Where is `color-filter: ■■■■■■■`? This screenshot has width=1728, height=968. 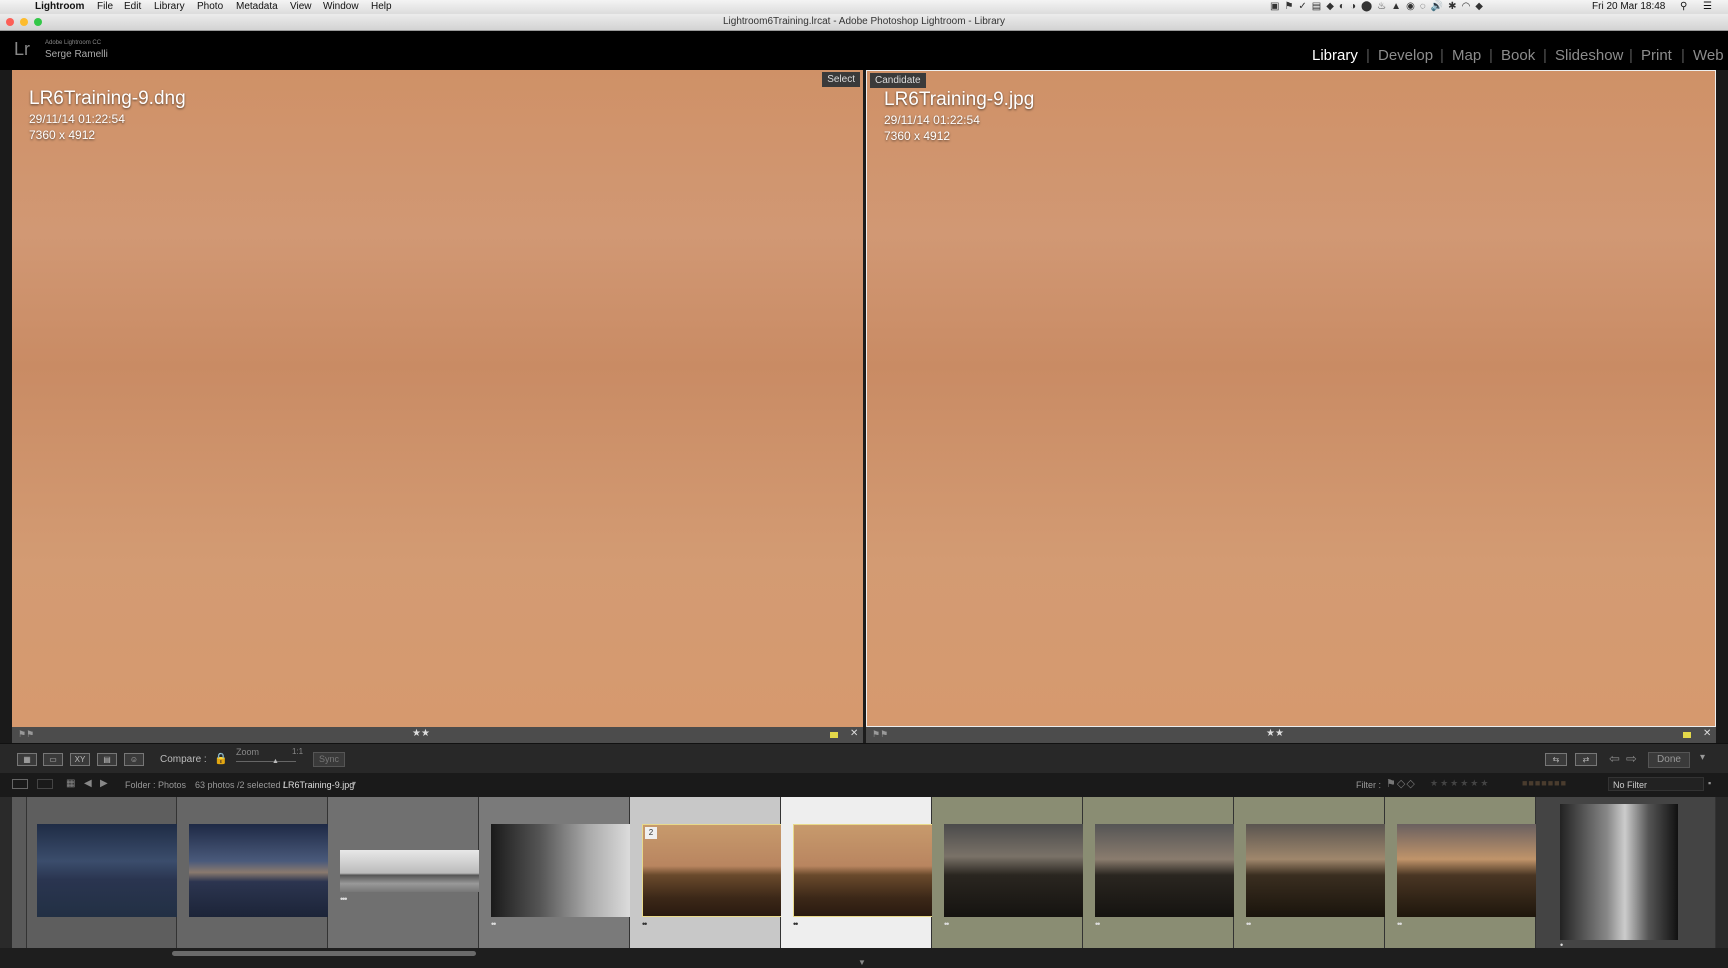
color-filter: ■■■■■■■ is located at coordinates (1544, 783).